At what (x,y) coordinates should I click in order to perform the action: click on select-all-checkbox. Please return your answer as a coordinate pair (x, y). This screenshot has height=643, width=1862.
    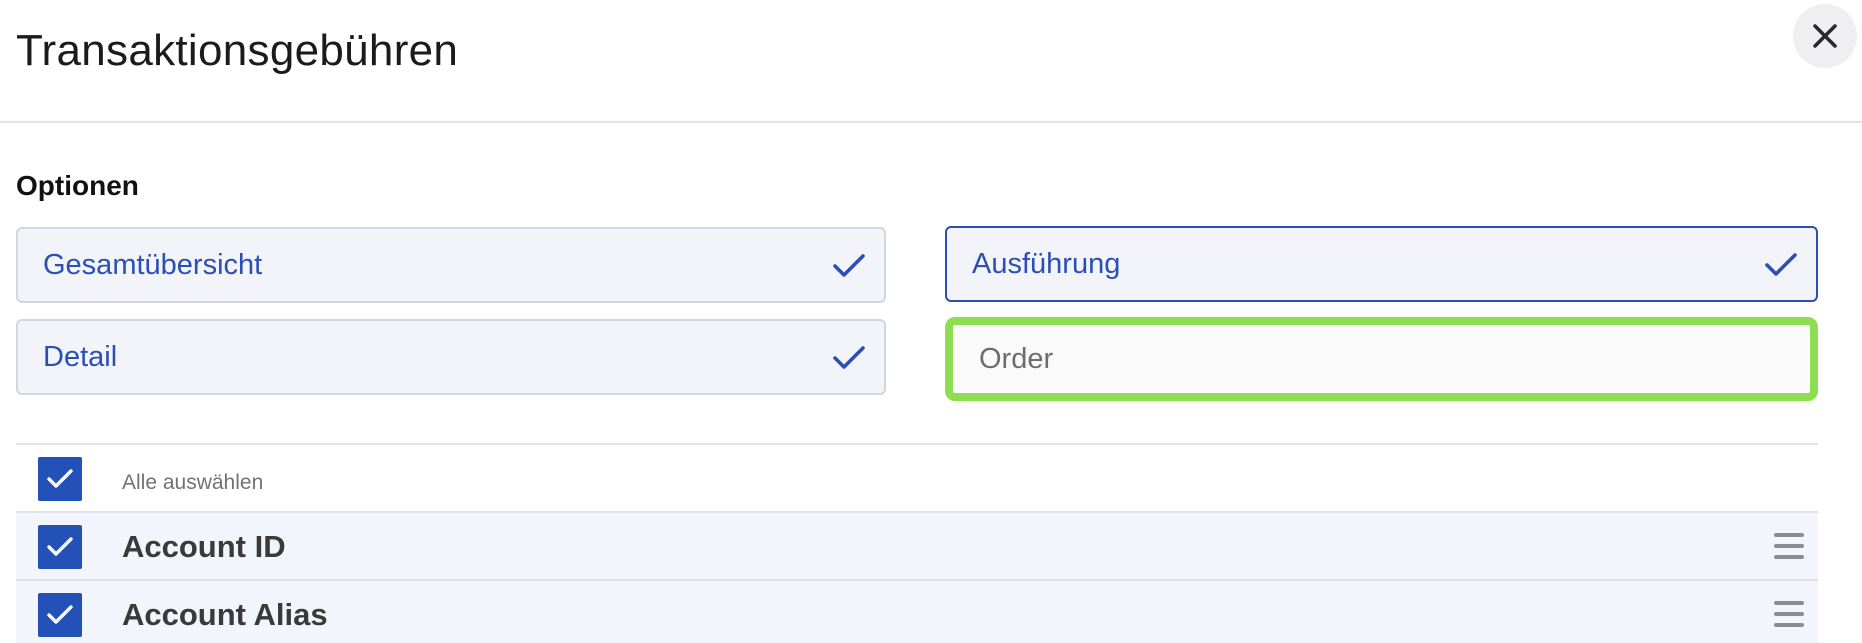
    Looking at the image, I should click on (60, 479).